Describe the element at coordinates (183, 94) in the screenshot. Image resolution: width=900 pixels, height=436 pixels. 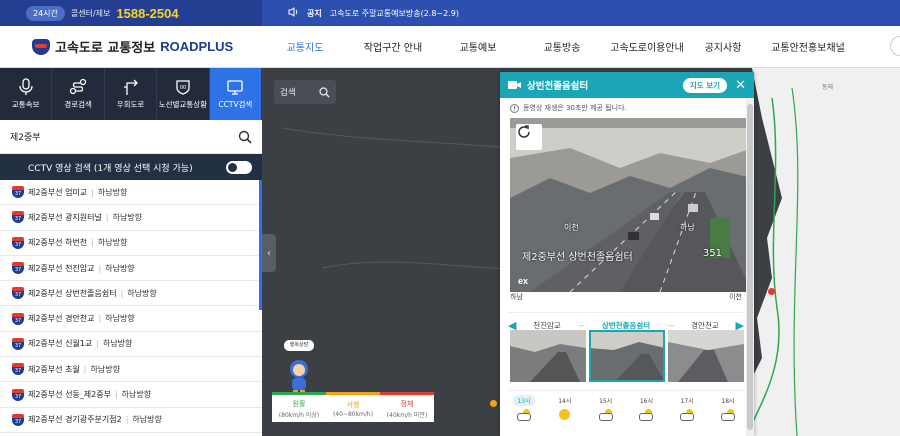
I see `tab-route-traffic: 00 노선별교통상황` at that location.